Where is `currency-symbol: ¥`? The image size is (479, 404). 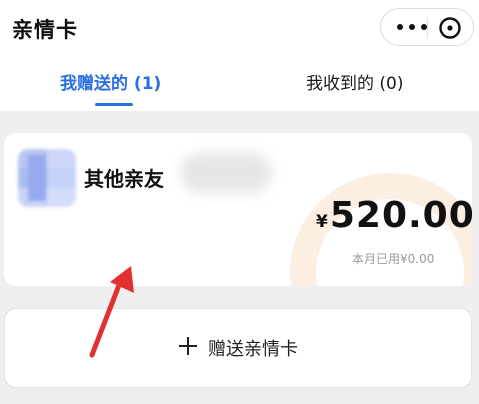
currency-symbol: ¥ is located at coordinates (322, 222).